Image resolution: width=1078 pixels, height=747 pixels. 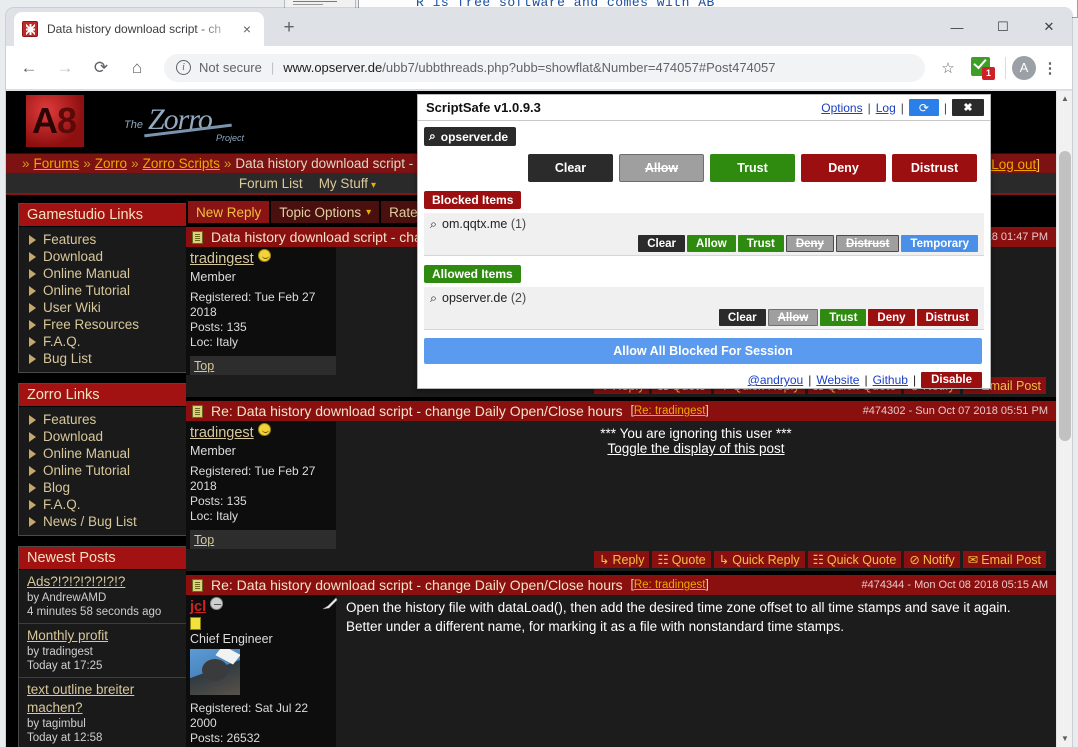 What do you see at coordinates (369, 212) in the screenshot?
I see `chevron-down-icon: ▾` at bounding box center [369, 212].